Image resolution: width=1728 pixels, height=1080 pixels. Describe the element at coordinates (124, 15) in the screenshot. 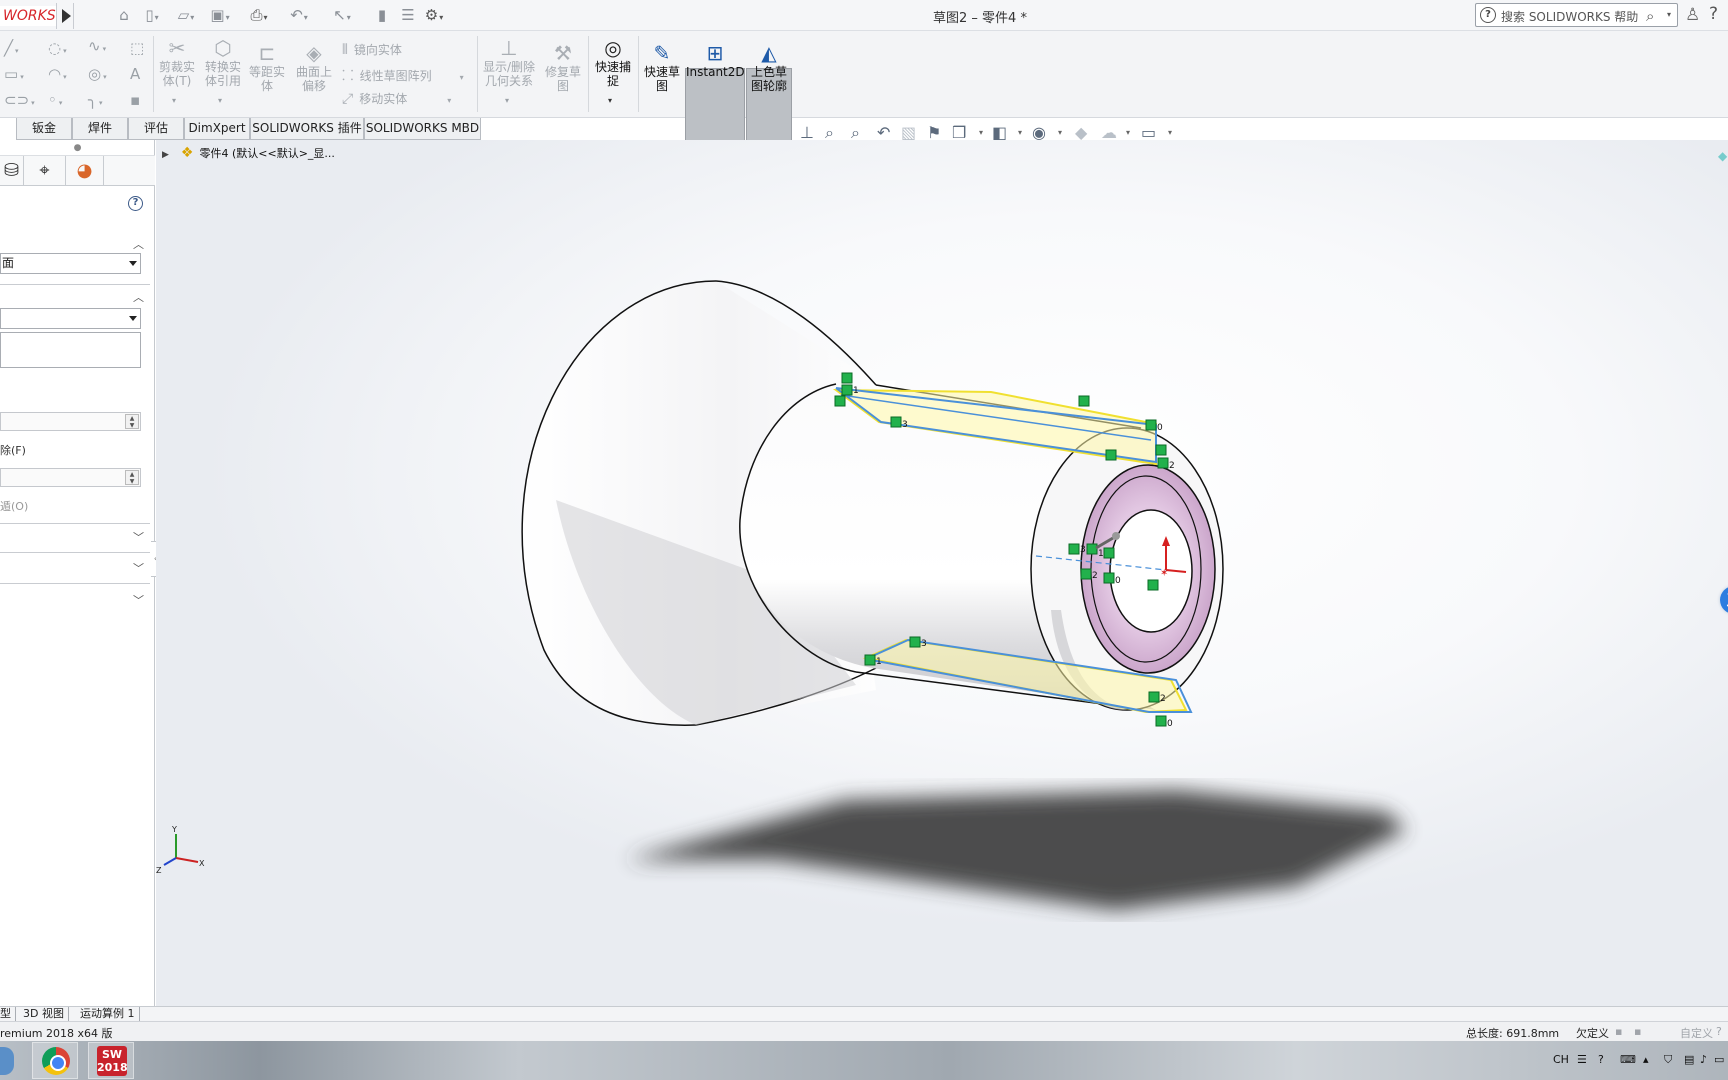

I see `home-icon: ⌂` at that location.